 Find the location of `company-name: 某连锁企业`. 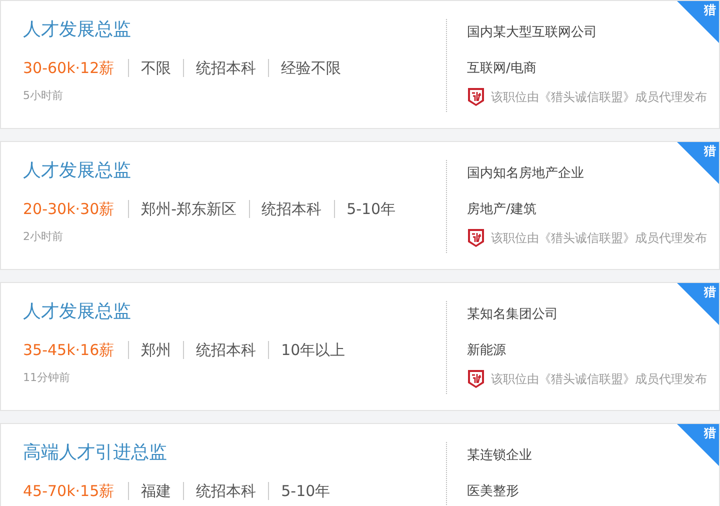

company-name: 某连锁企业 is located at coordinates (499, 456).